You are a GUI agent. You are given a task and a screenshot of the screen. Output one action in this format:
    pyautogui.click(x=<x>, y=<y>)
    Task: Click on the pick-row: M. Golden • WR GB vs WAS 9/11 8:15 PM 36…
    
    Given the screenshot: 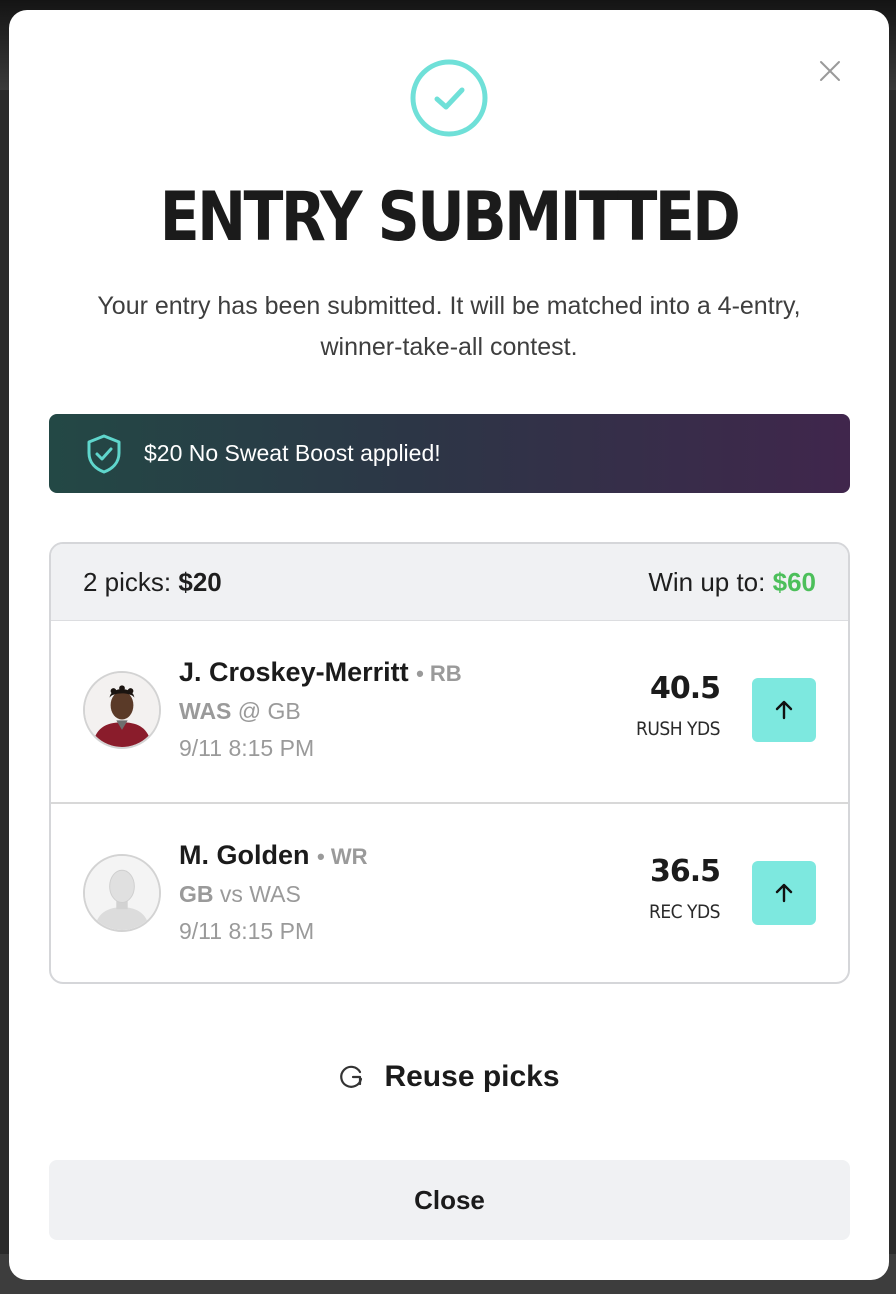 What is the action you would take?
    pyautogui.click(x=449, y=892)
    